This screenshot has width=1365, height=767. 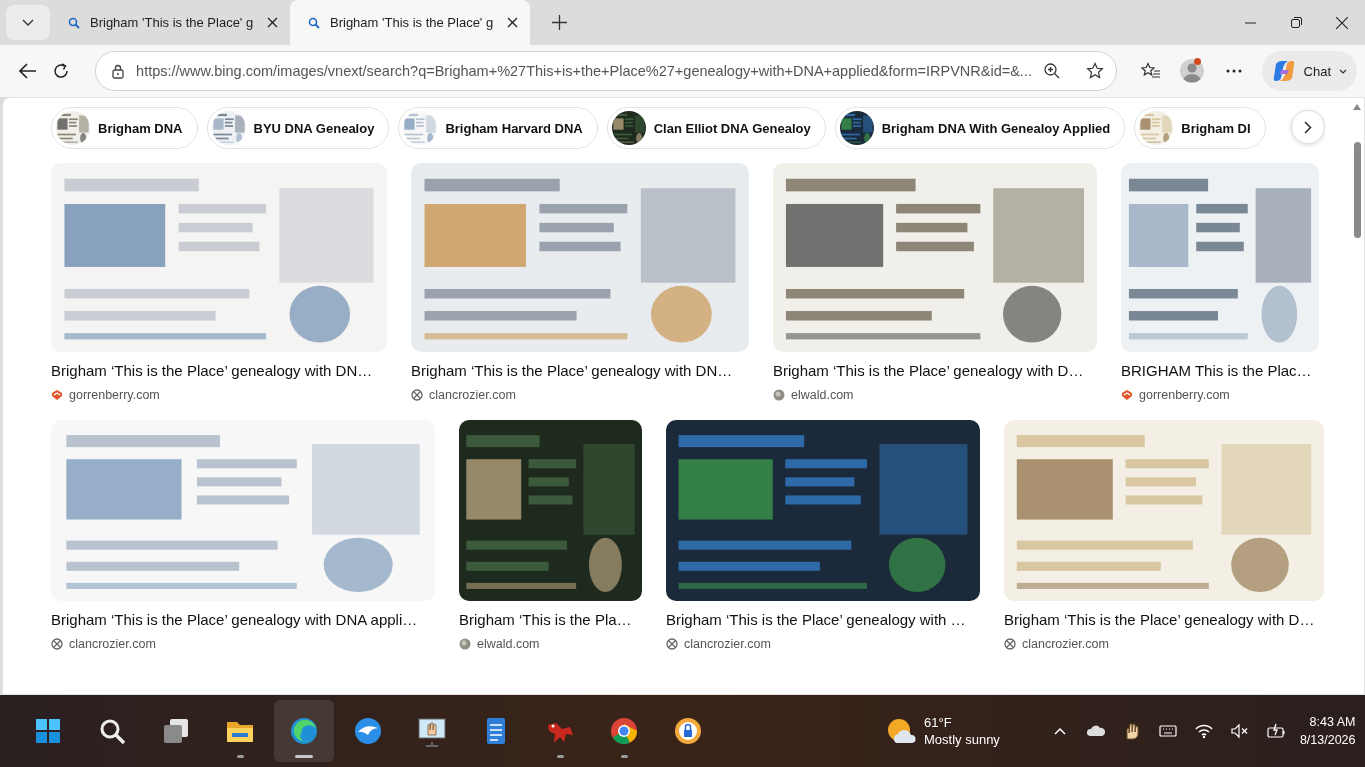 I want to click on chat-button: Chat, so click(x=1309, y=71).